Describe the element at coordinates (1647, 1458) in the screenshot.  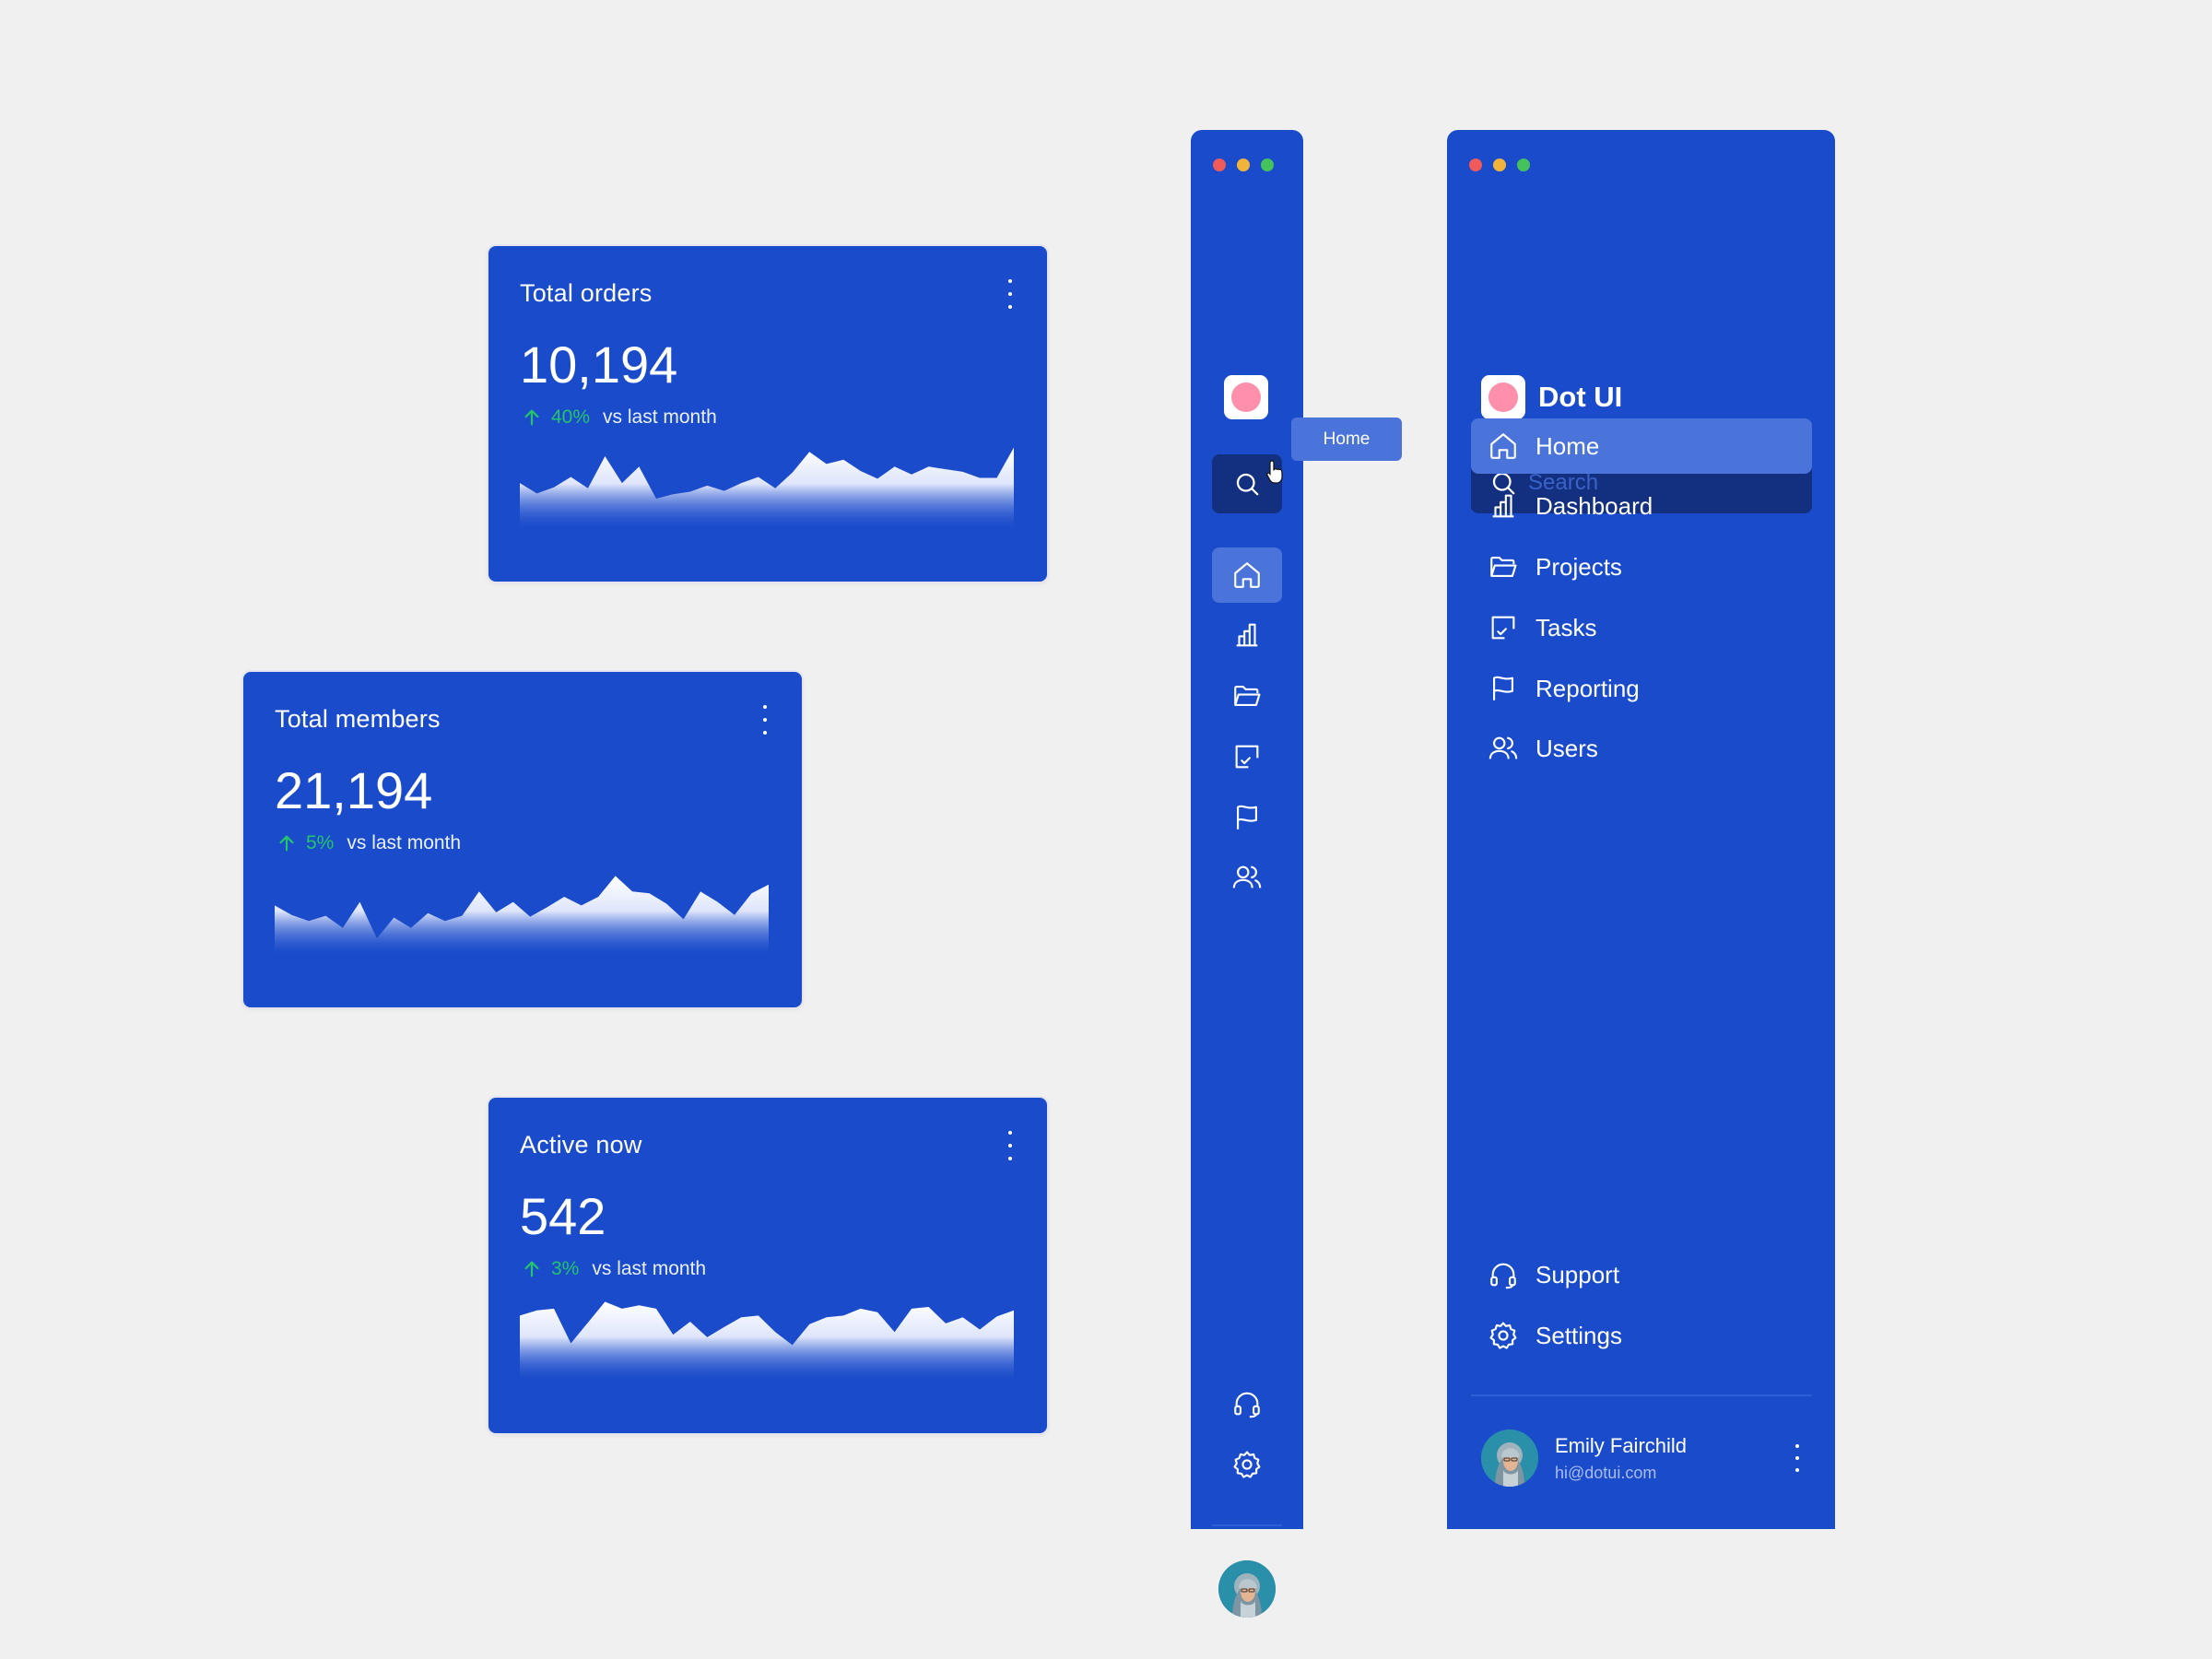
I see `user-profile: Emily Fairchild hi@dotui.com` at that location.